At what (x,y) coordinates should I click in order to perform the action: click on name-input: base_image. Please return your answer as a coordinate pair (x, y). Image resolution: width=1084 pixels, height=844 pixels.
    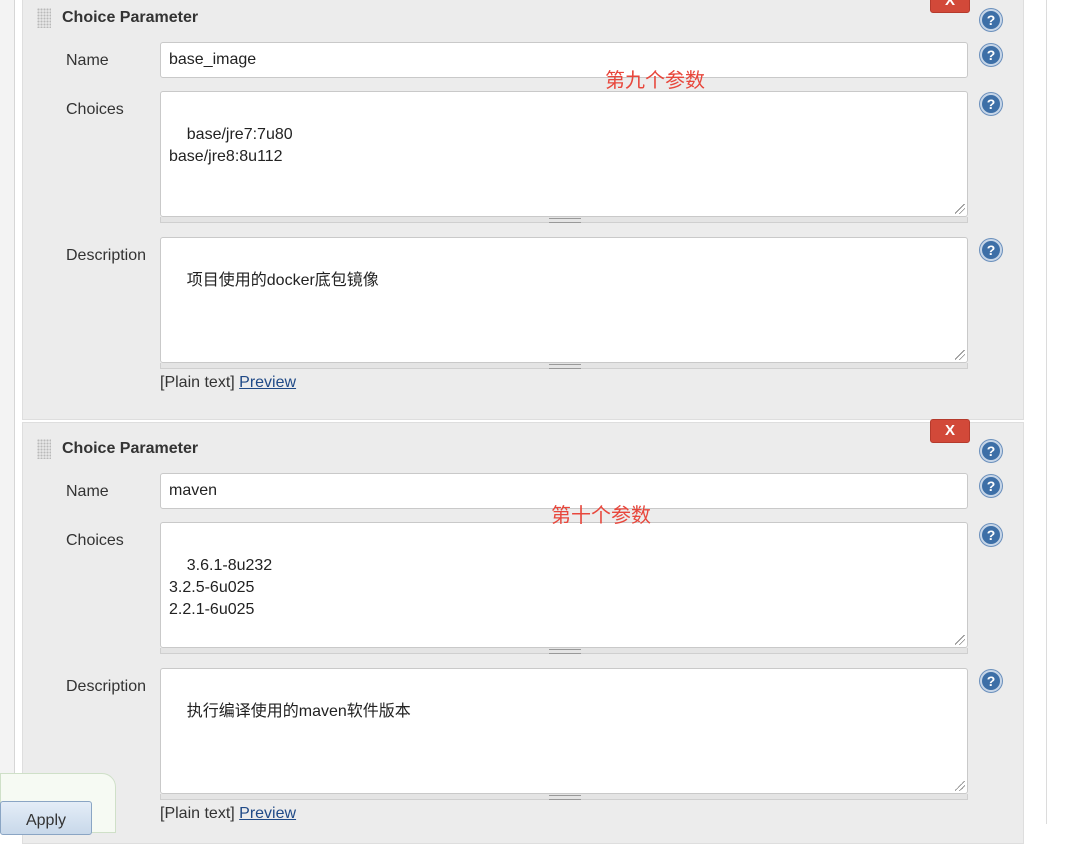
    Looking at the image, I should click on (564, 60).